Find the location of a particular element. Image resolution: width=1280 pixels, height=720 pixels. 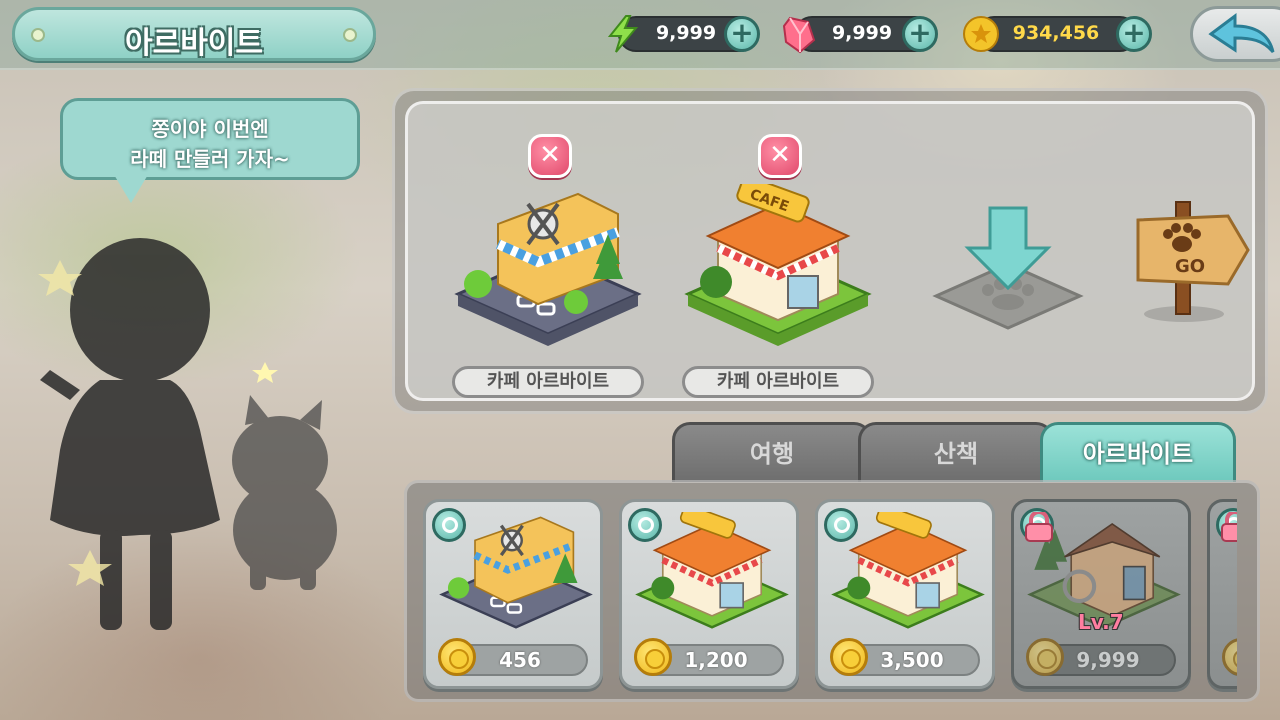

go-sign-button: GO is located at coordinates (1192, 263).